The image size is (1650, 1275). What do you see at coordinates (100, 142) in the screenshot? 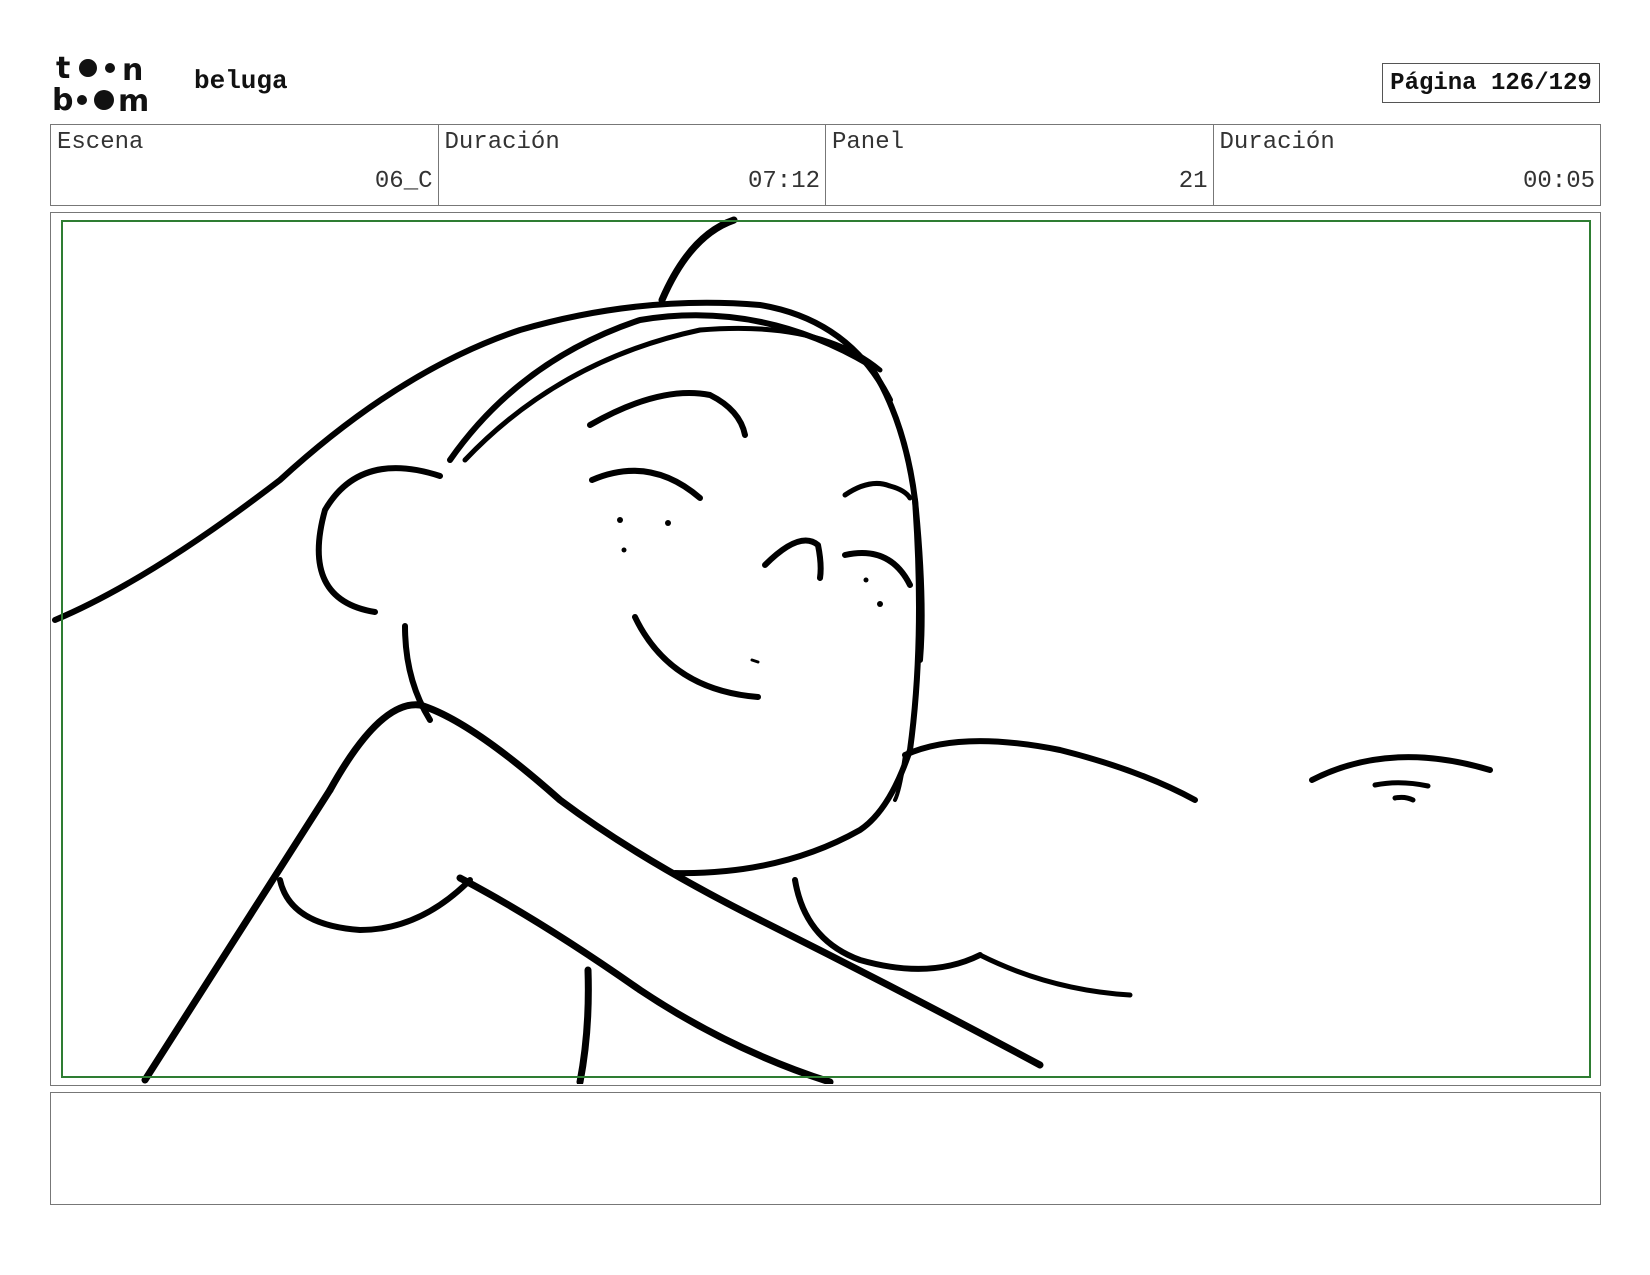
I see `scene-label: Escena` at bounding box center [100, 142].